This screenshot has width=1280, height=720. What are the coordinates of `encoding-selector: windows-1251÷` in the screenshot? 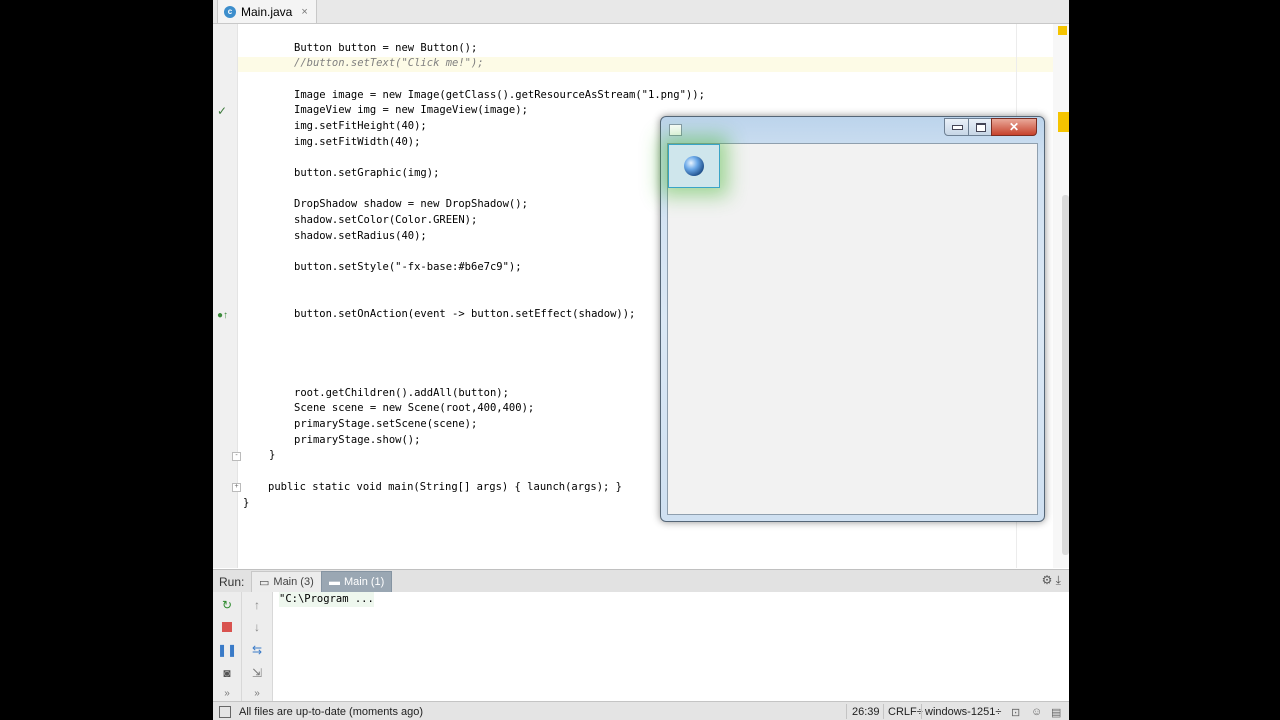 It's located at (963, 712).